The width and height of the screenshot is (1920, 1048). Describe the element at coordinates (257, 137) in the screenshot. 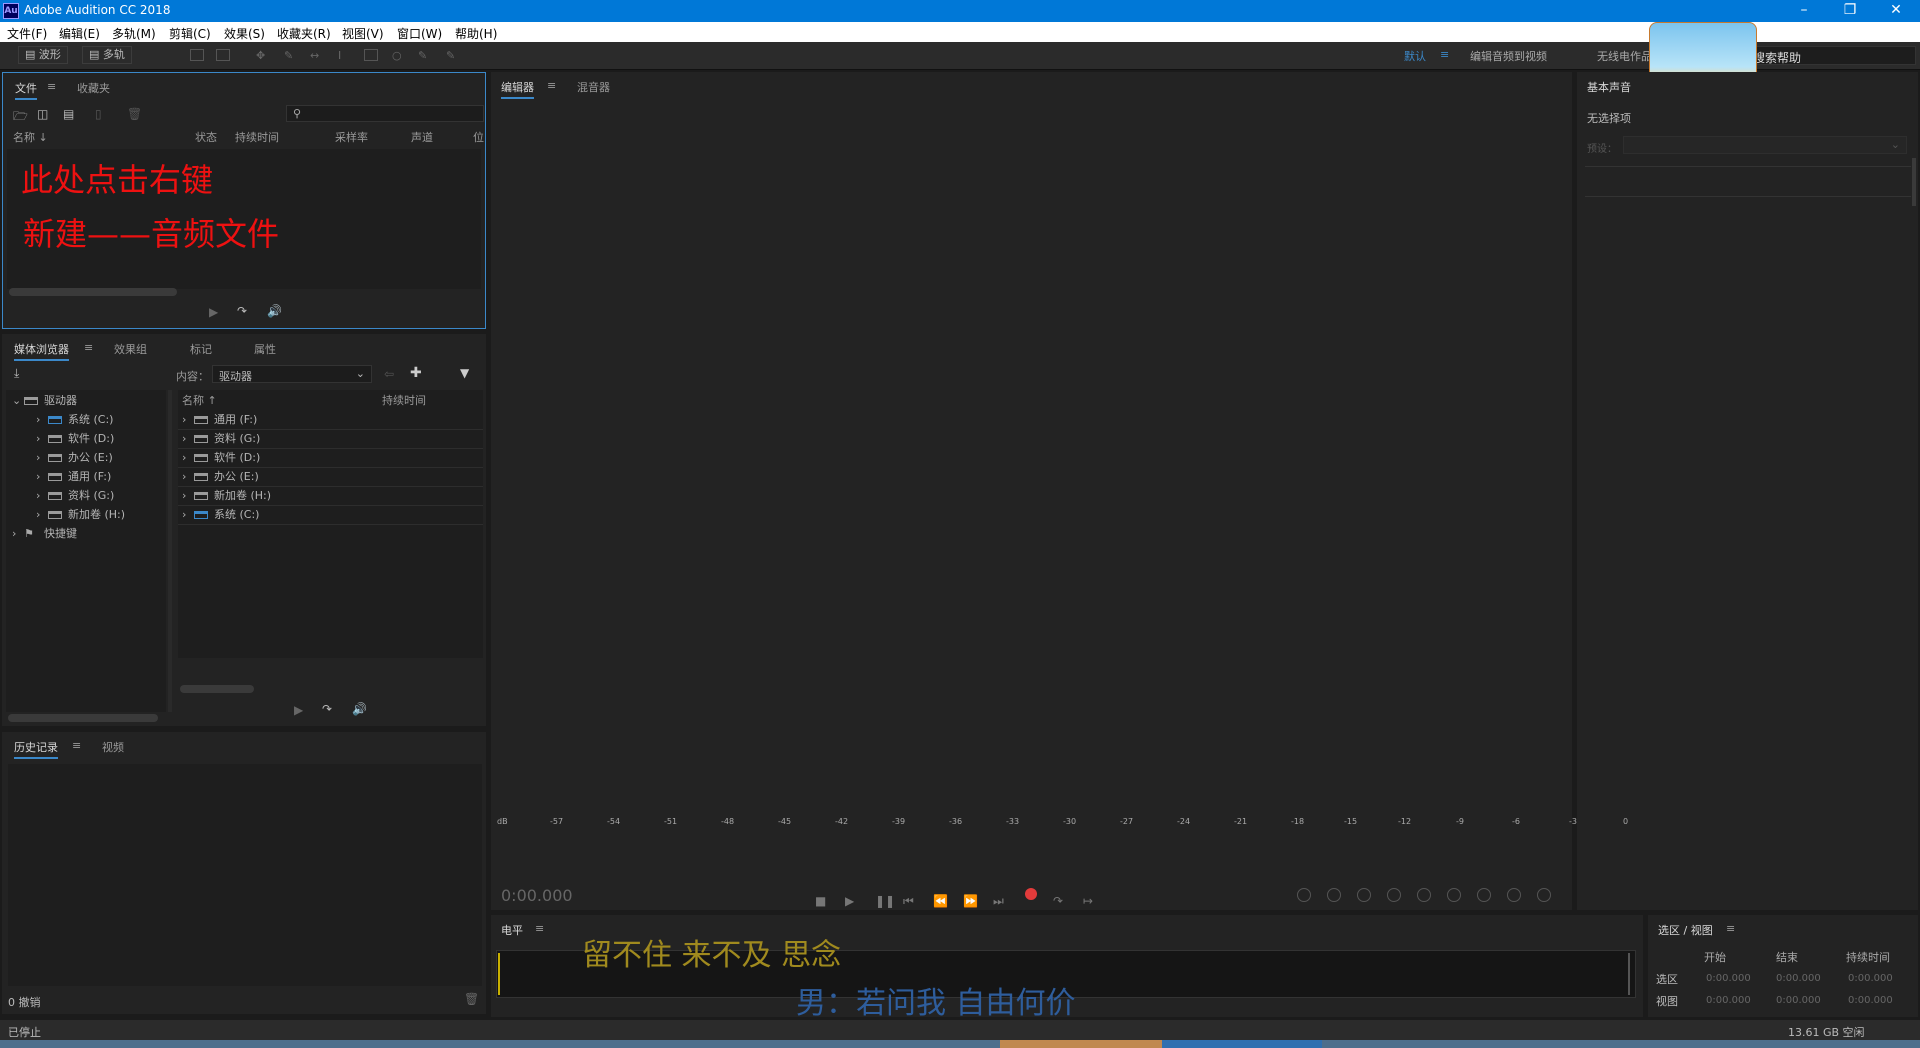

I see `column-duration: 持续时间` at that location.